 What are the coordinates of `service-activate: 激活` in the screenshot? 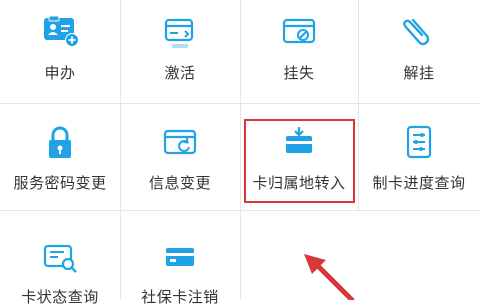 It's located at (180, 51).